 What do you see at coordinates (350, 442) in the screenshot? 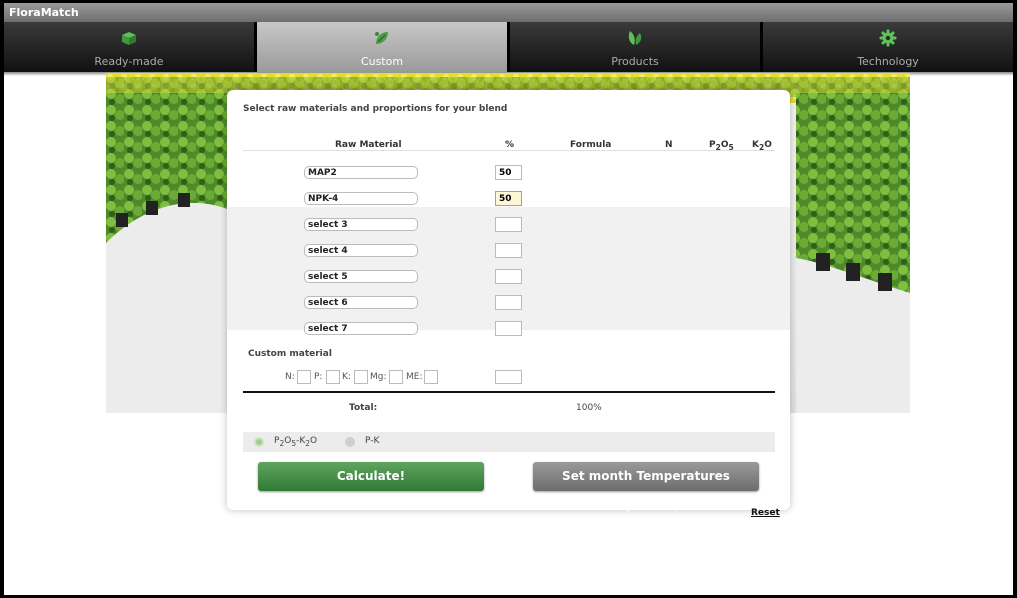
I see `radio-p-k` at bounding box center [350, 442].